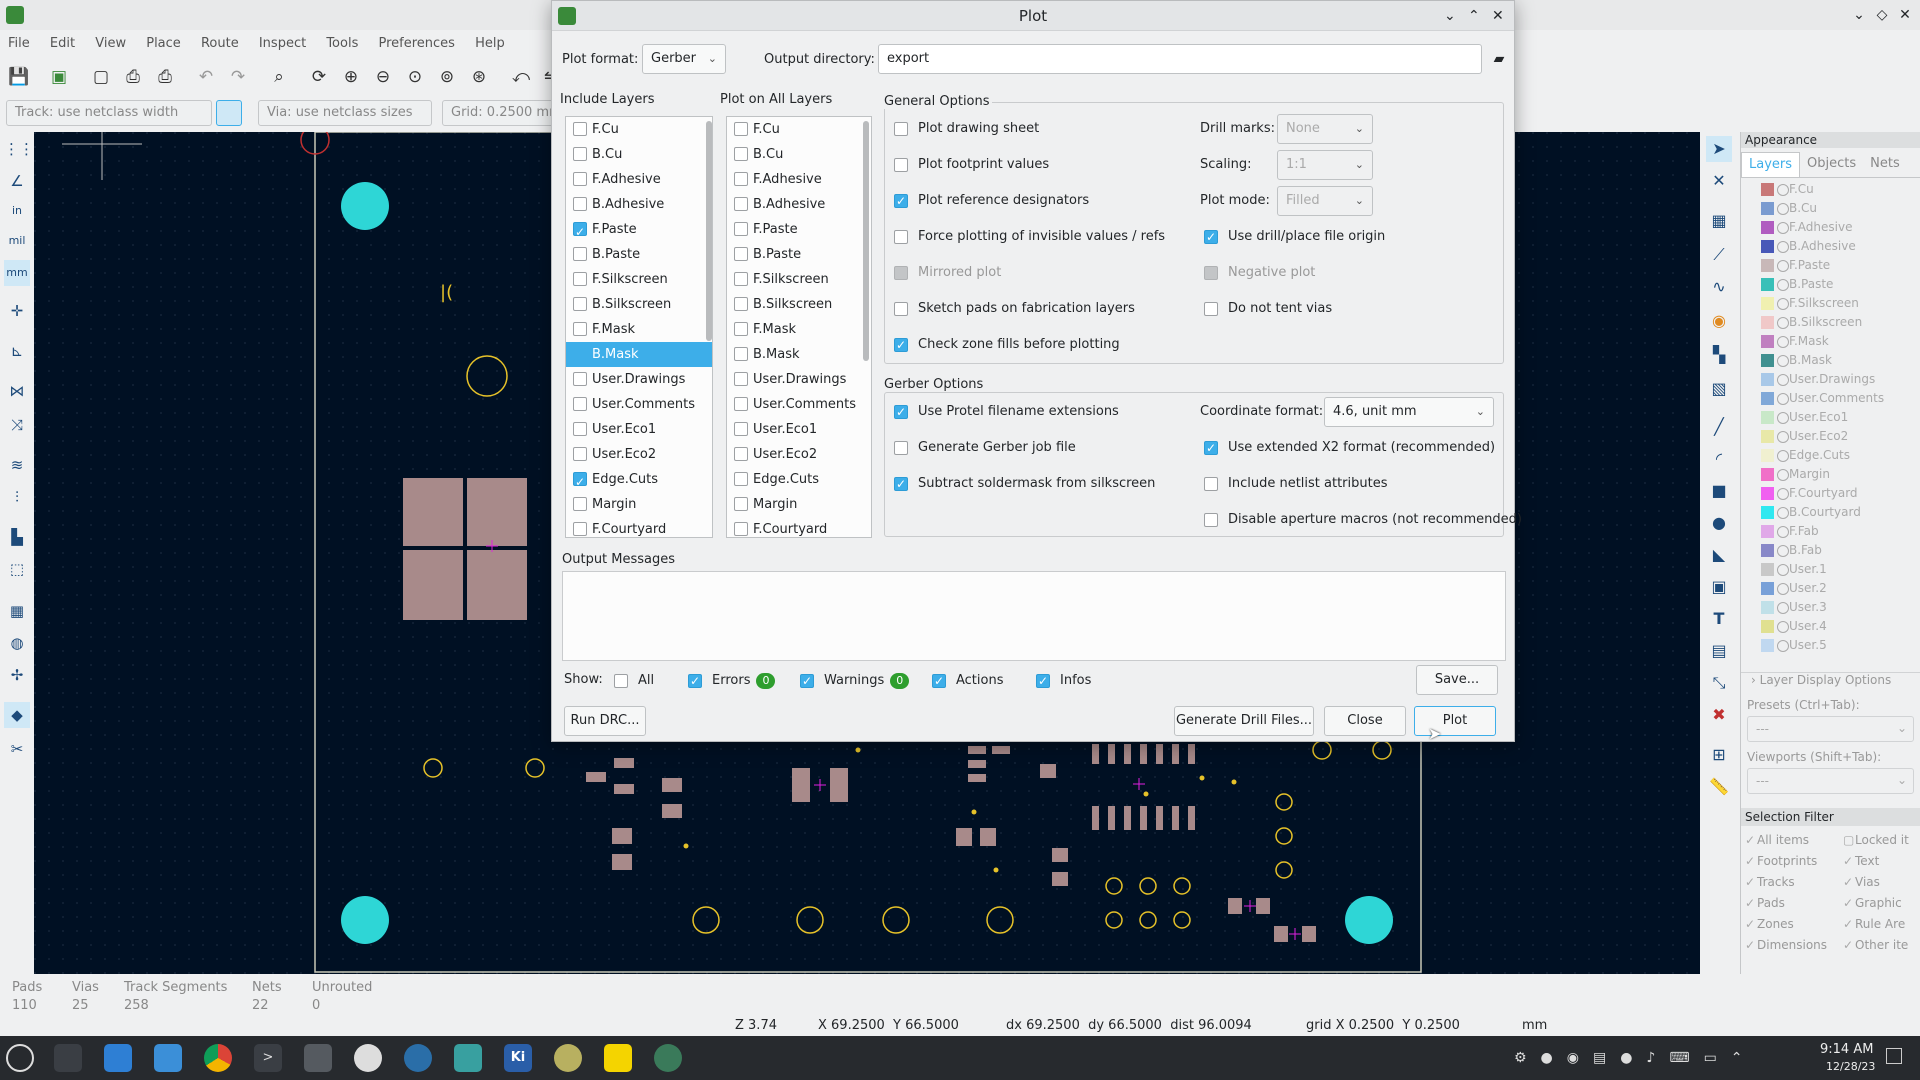  I want to click on maximize-icon: ◇, so click(1882, 15).